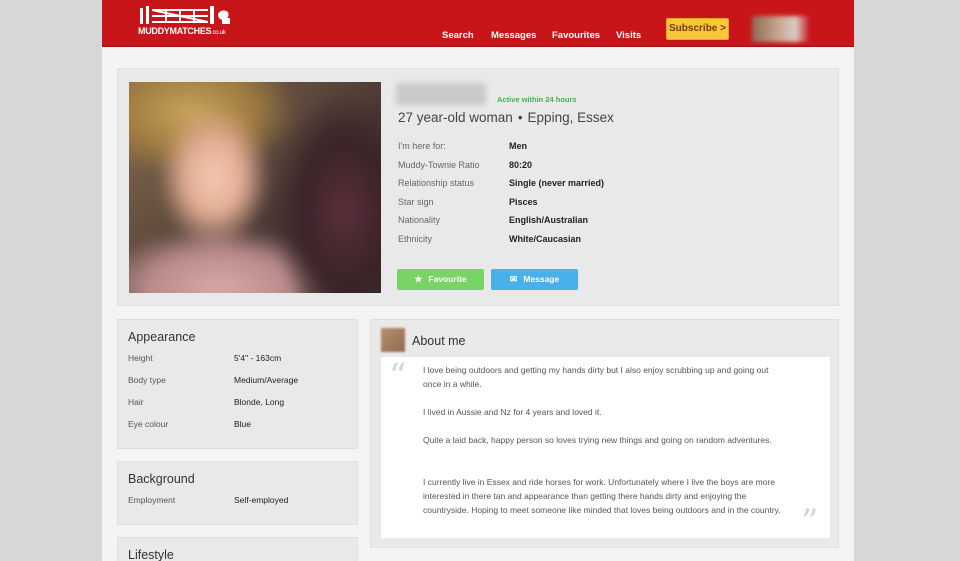 The width and height of the screenshot is (960, 561). I want to click on detail-value: English/Australian, so click(549, 220).